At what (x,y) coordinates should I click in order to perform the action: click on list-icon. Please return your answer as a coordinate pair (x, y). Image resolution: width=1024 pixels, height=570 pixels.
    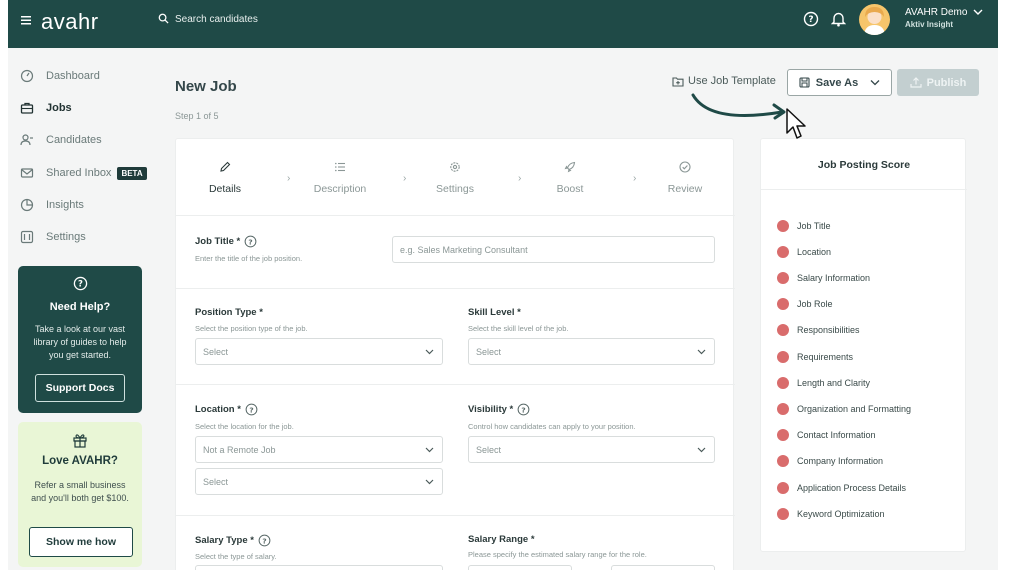
    Looking at the image, I should click on (340, 167).